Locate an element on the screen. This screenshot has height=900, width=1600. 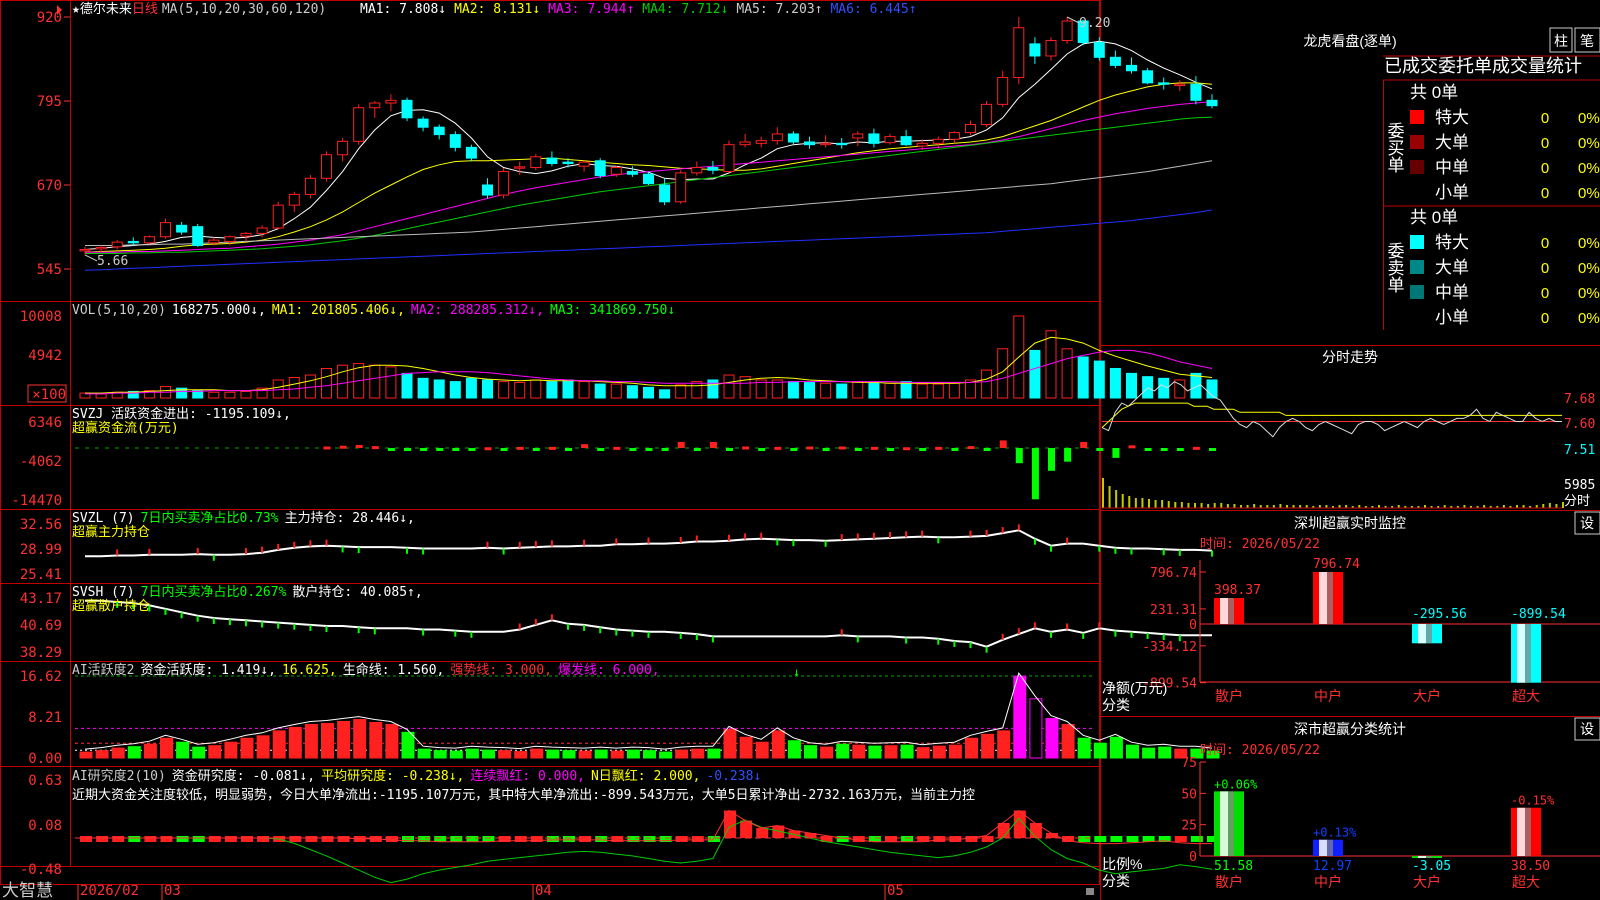
order-pct: 0% is located at coordinates (1589, 168).